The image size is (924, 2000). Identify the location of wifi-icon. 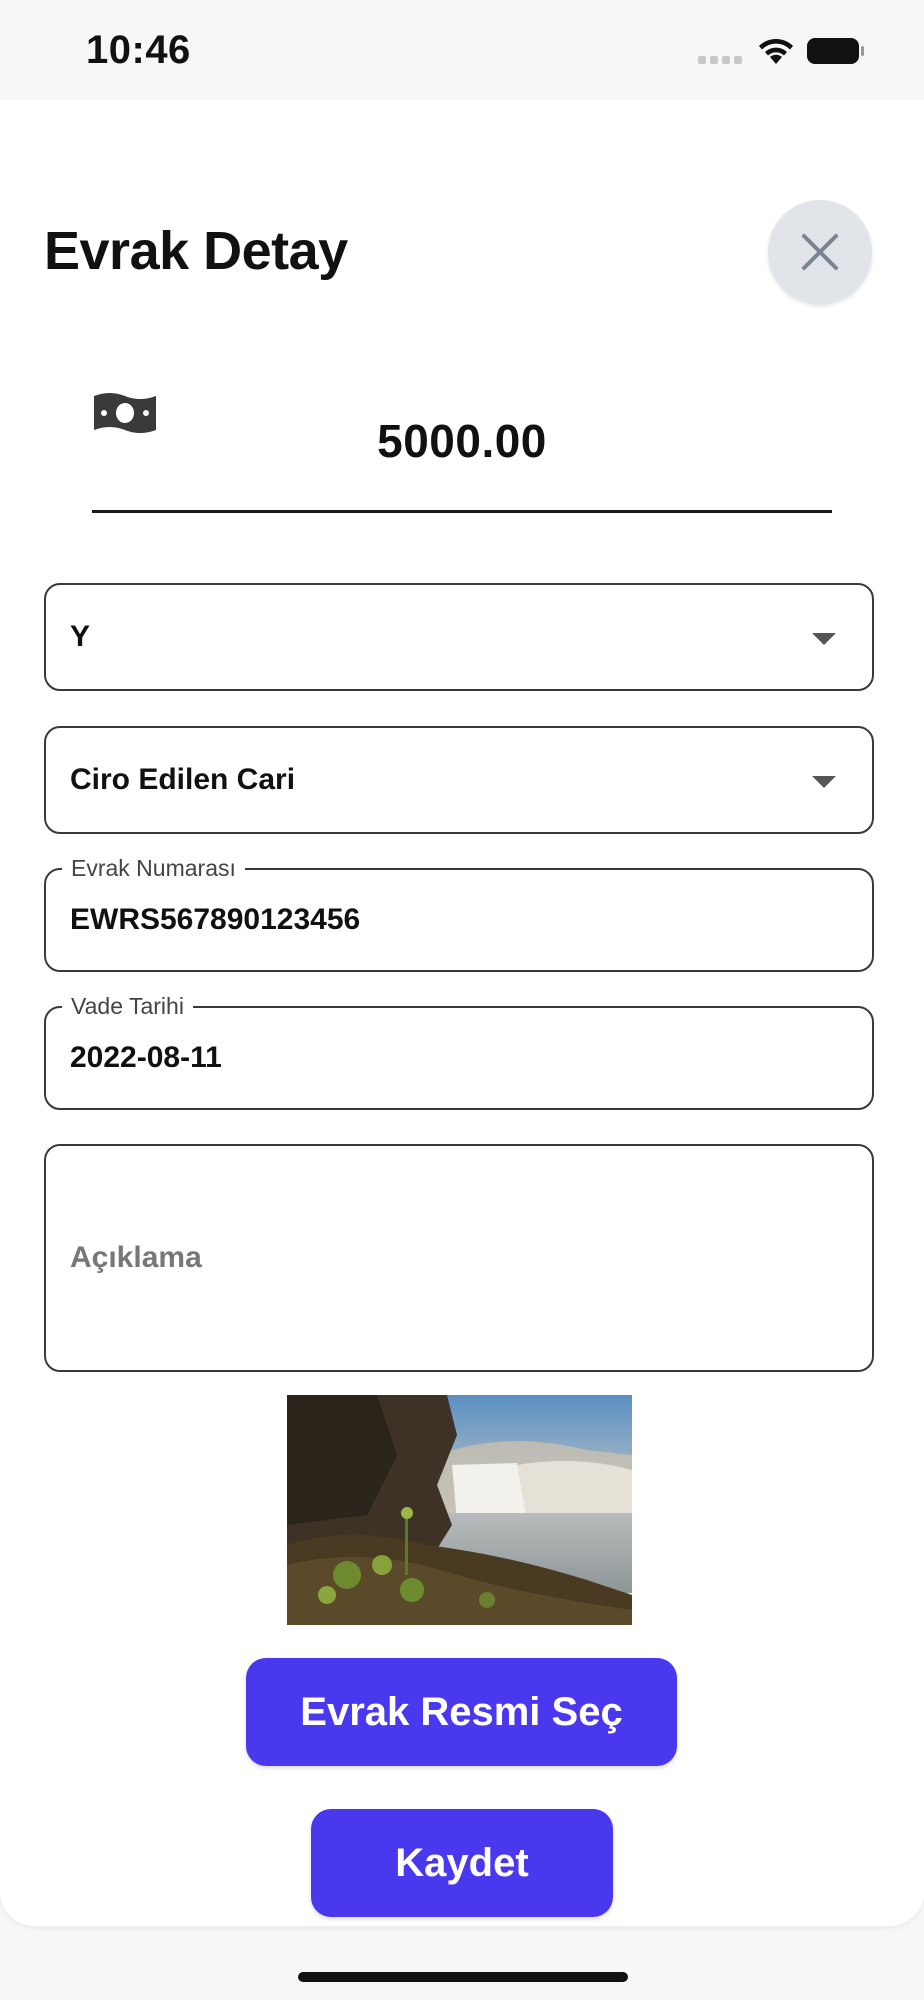
(776, 51).